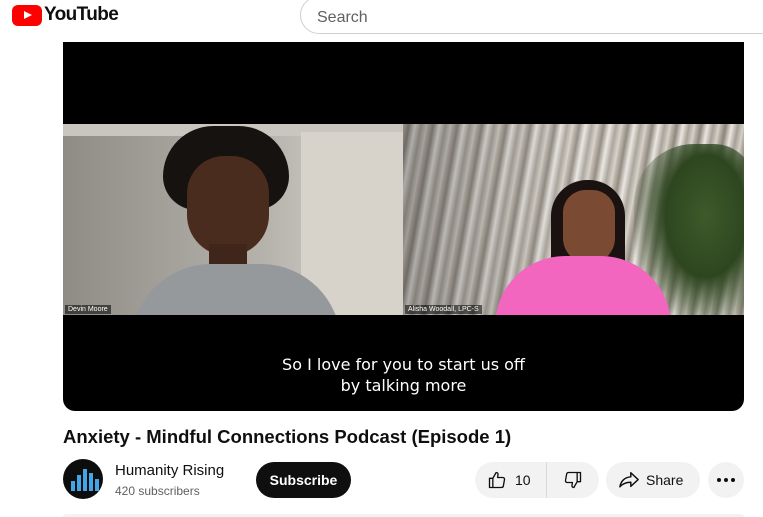  I want to click on caption-line: by talking more, so click(403, 385).